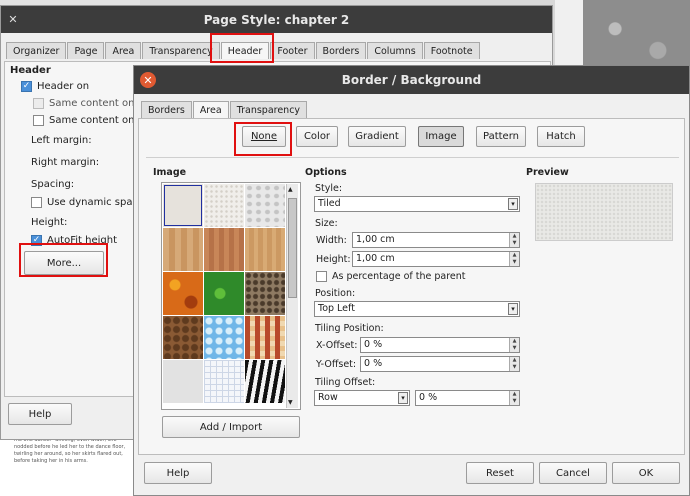  I want to click on tab-page: Page, so click(86, 50).